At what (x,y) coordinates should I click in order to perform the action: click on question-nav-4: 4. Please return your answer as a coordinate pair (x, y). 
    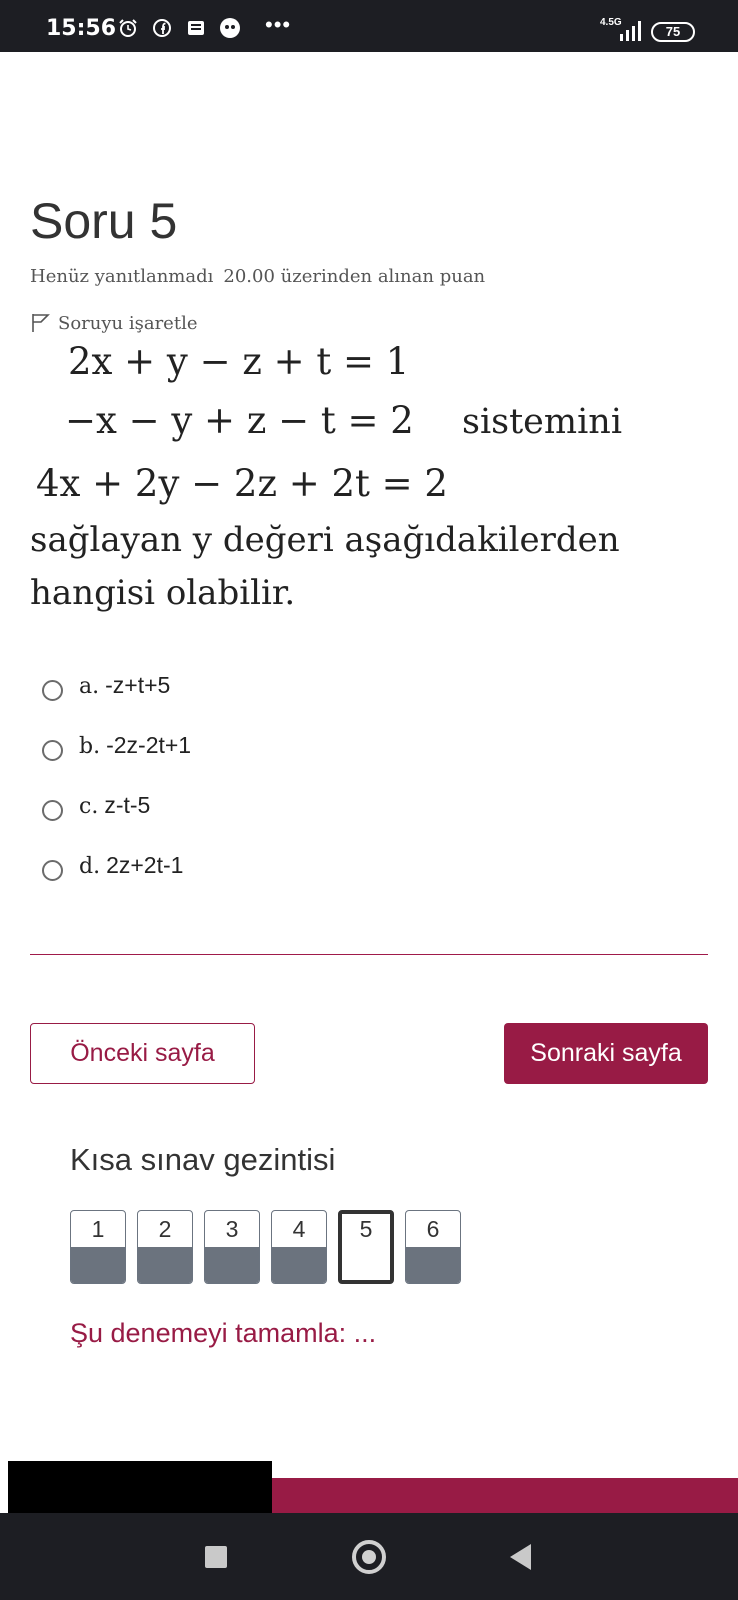
    Looking at the image, I should click on (299, 1247).